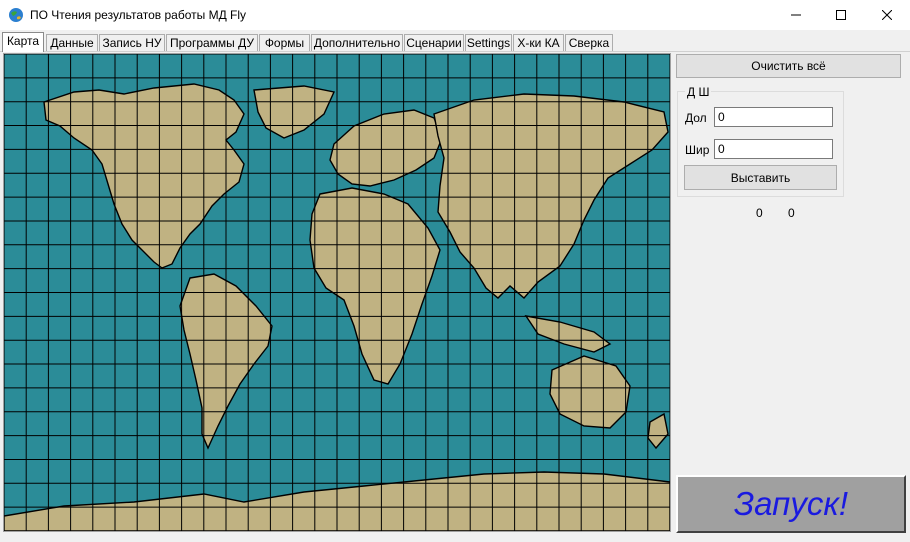 The height and width of the screenshot is (542, 910). I want to click on set-coordinates-button: Выставить, so click(760, 177).